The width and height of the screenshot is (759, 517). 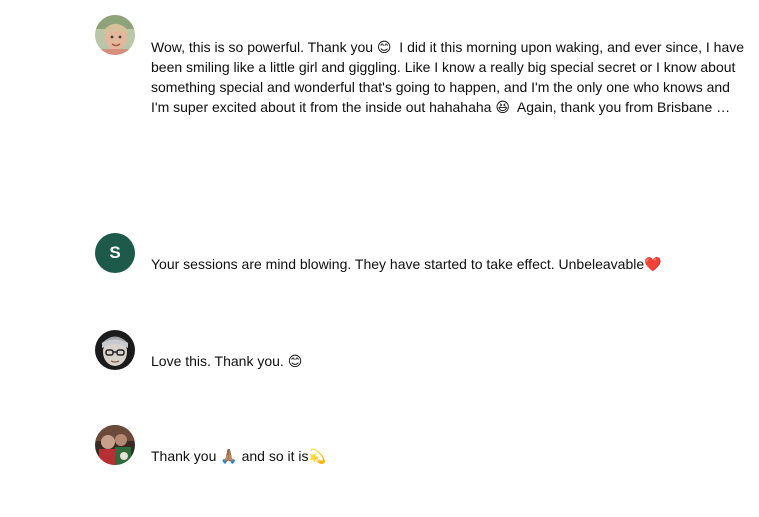 I want to click on avatar-letter: S, so click(x=115, y=252).